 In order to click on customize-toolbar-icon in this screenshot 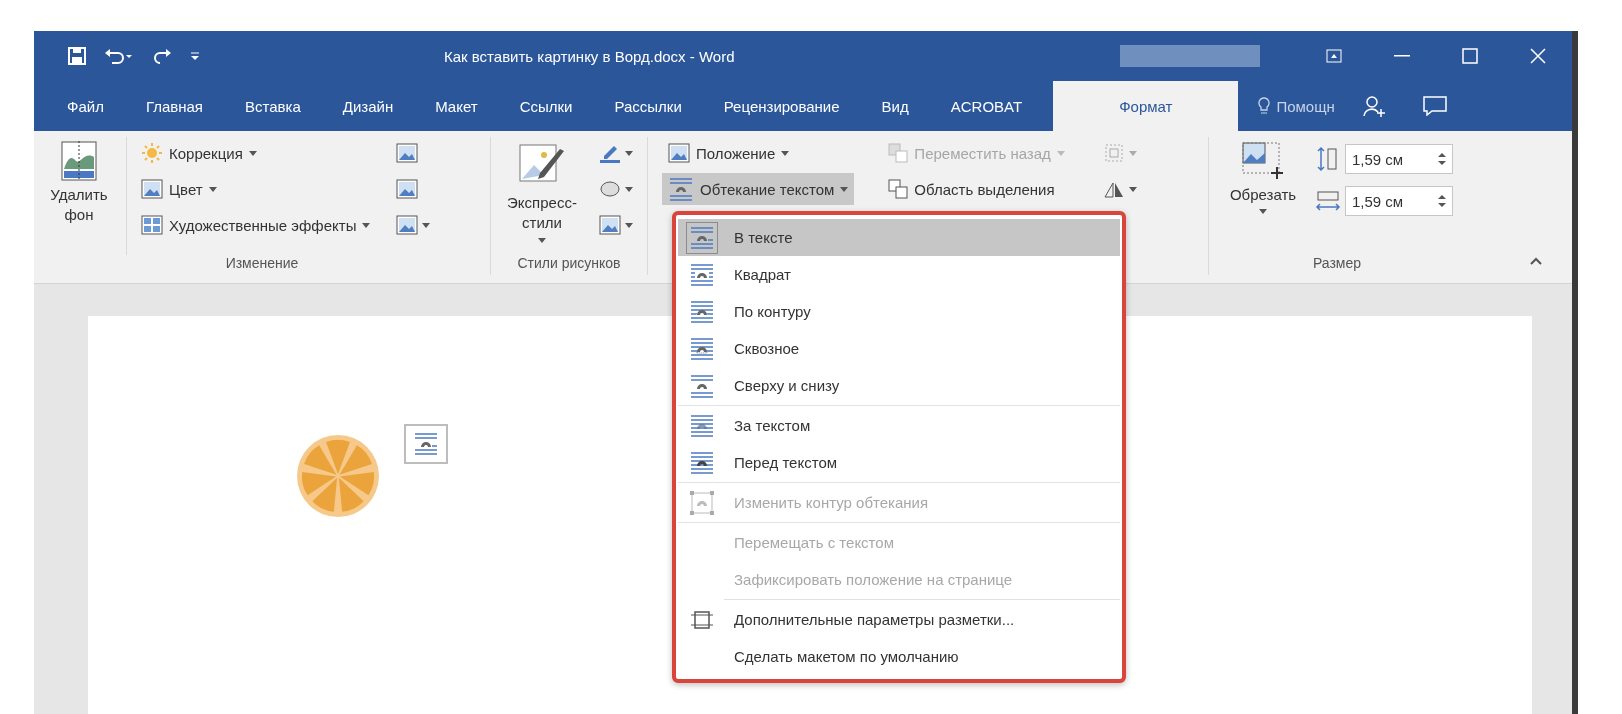, I will do `click(195, 56)`.